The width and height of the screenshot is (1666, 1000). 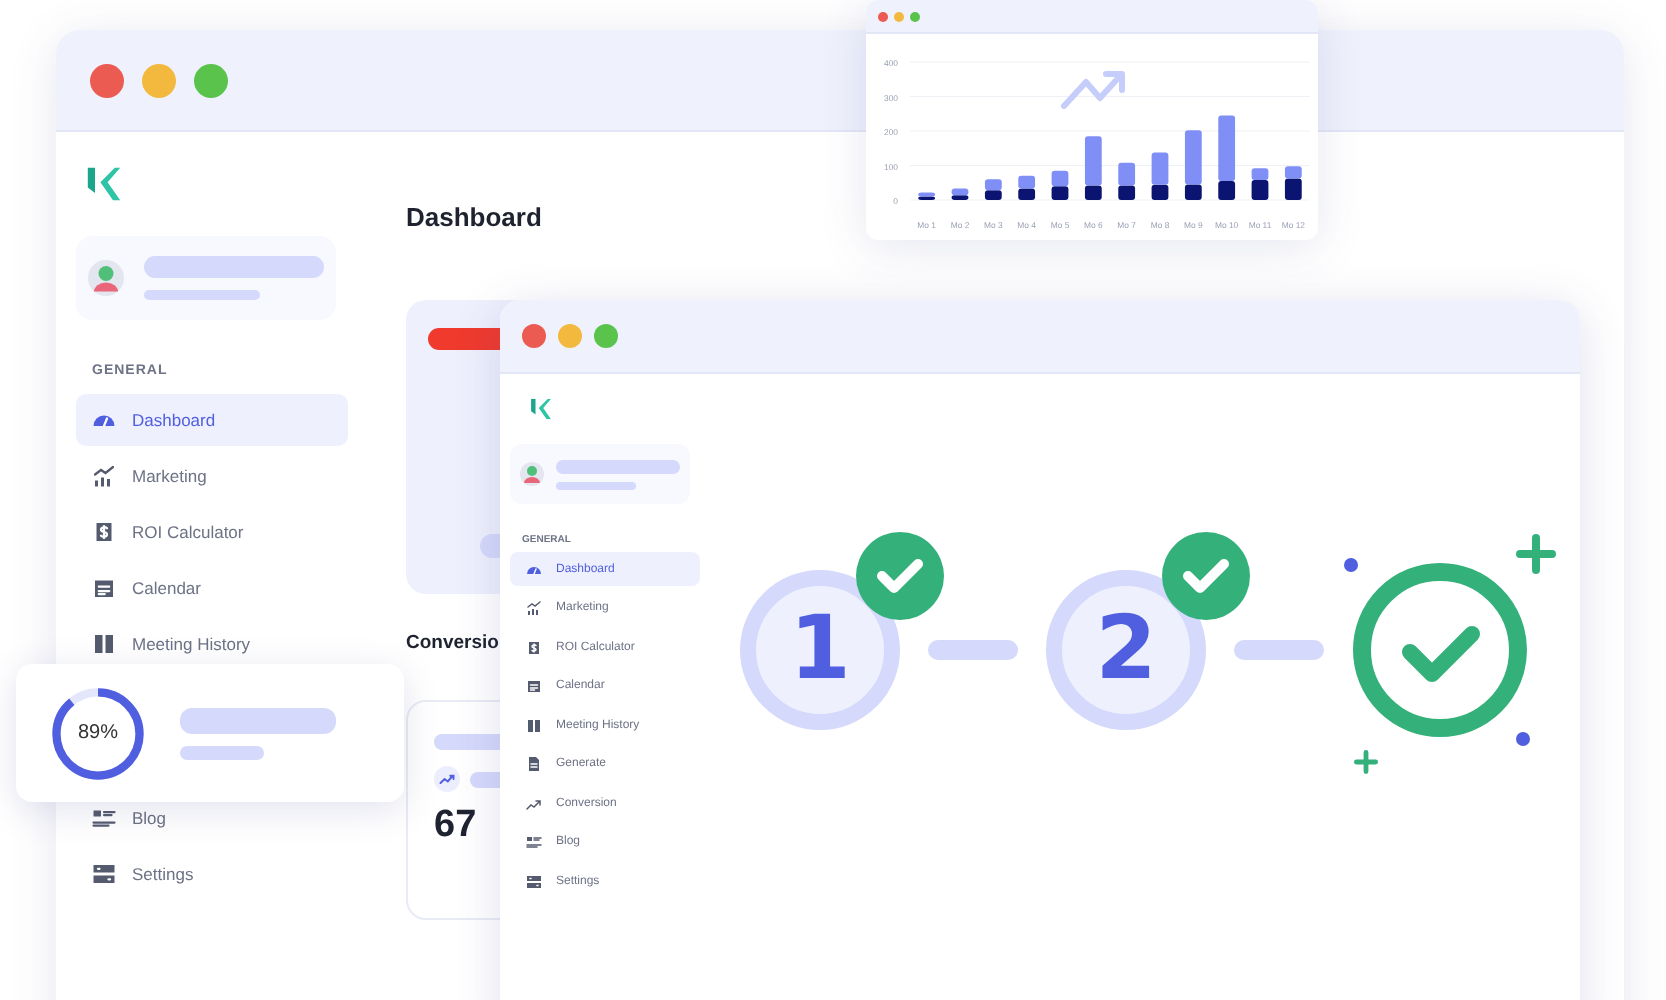 I want to click on page-heading: Dashboard, so click(x=474, y=217).